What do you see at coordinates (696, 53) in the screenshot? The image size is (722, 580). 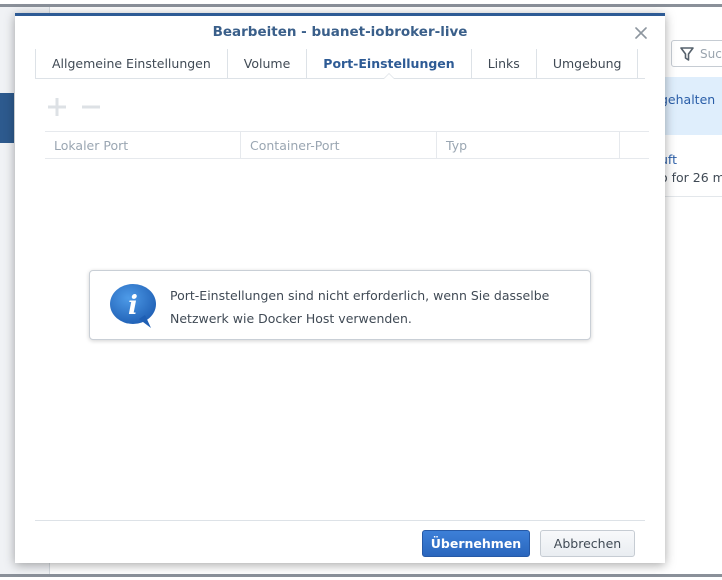 I see `background-search-field: Suc` at bounding box center [696, 53].